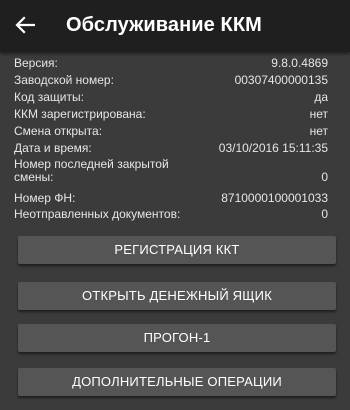 This screenshot has height=410, width=350. I want to click on info-label: Заводской номер:, so click(64, 80).